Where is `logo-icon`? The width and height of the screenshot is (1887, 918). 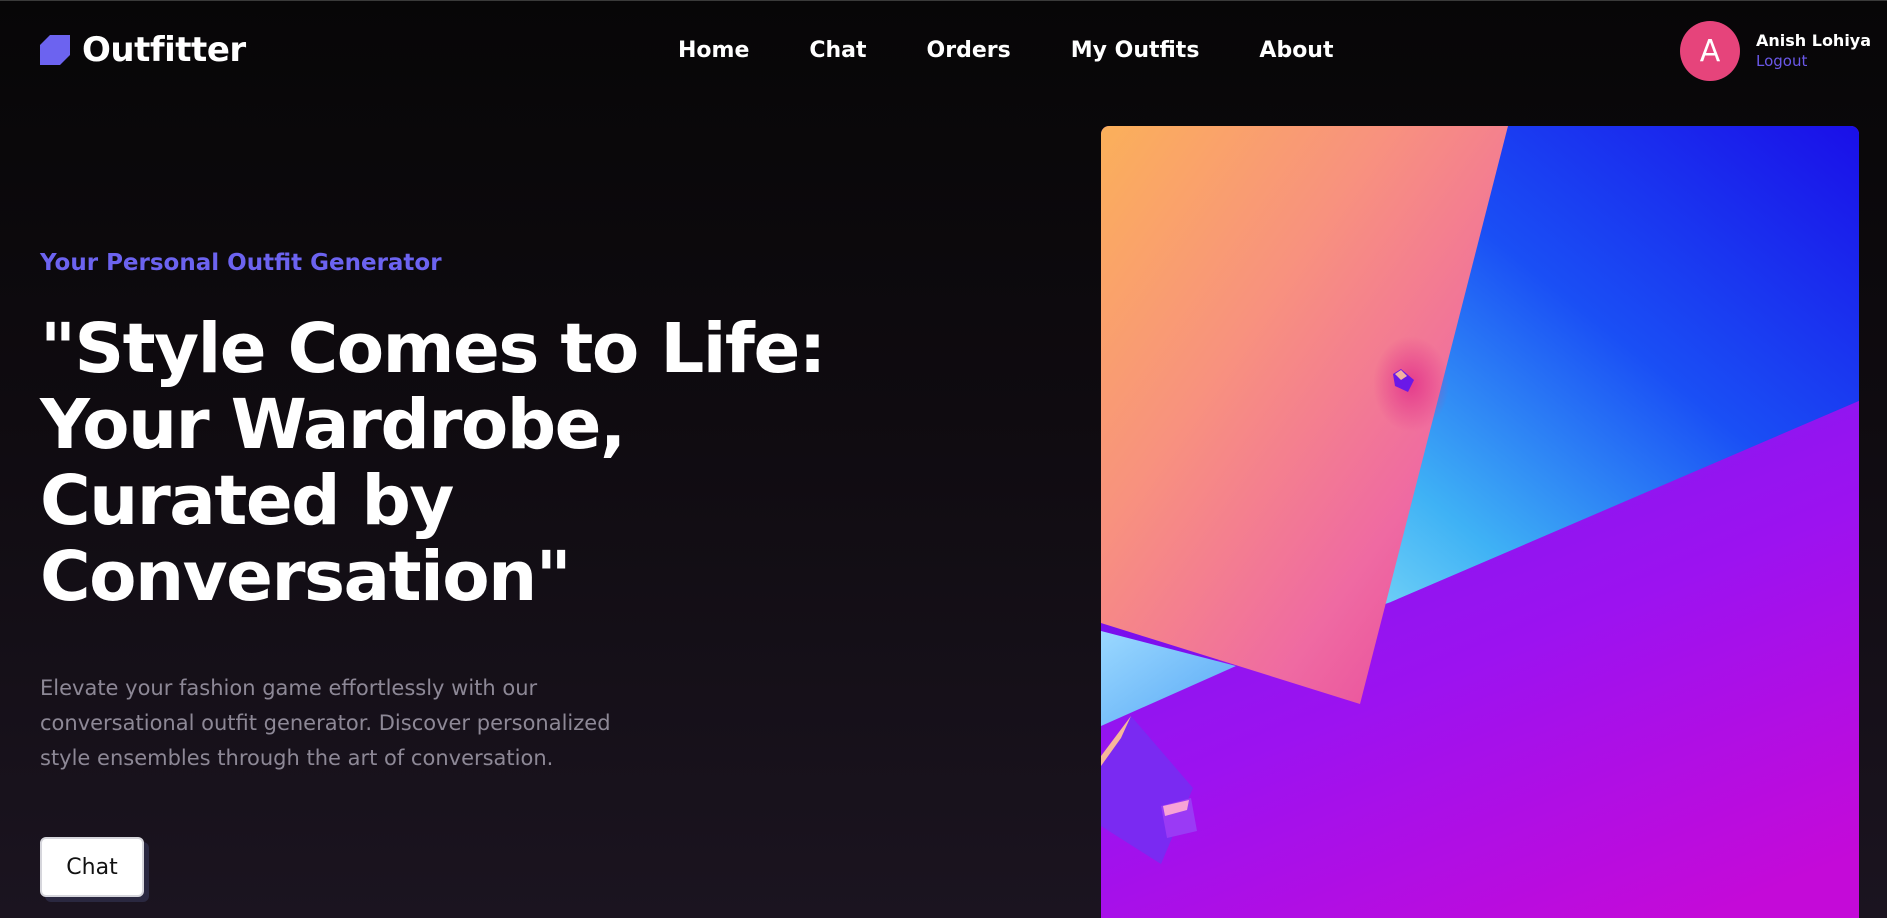
logo-icon is located at coordinates (55, 50).